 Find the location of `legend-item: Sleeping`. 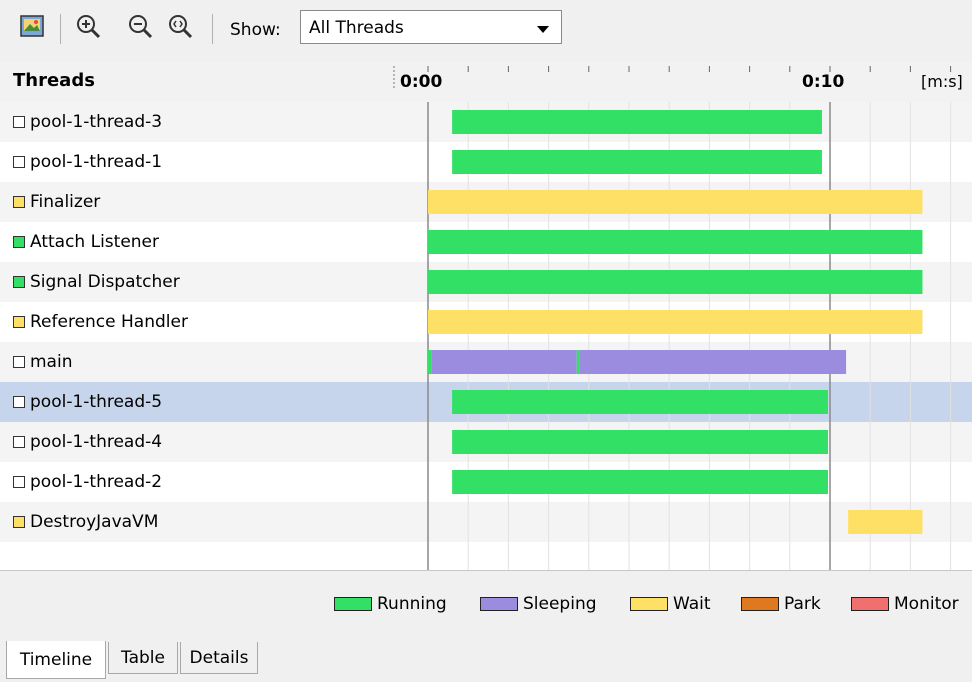

legend-item: Sleeping is located at coordinates (538, 604).